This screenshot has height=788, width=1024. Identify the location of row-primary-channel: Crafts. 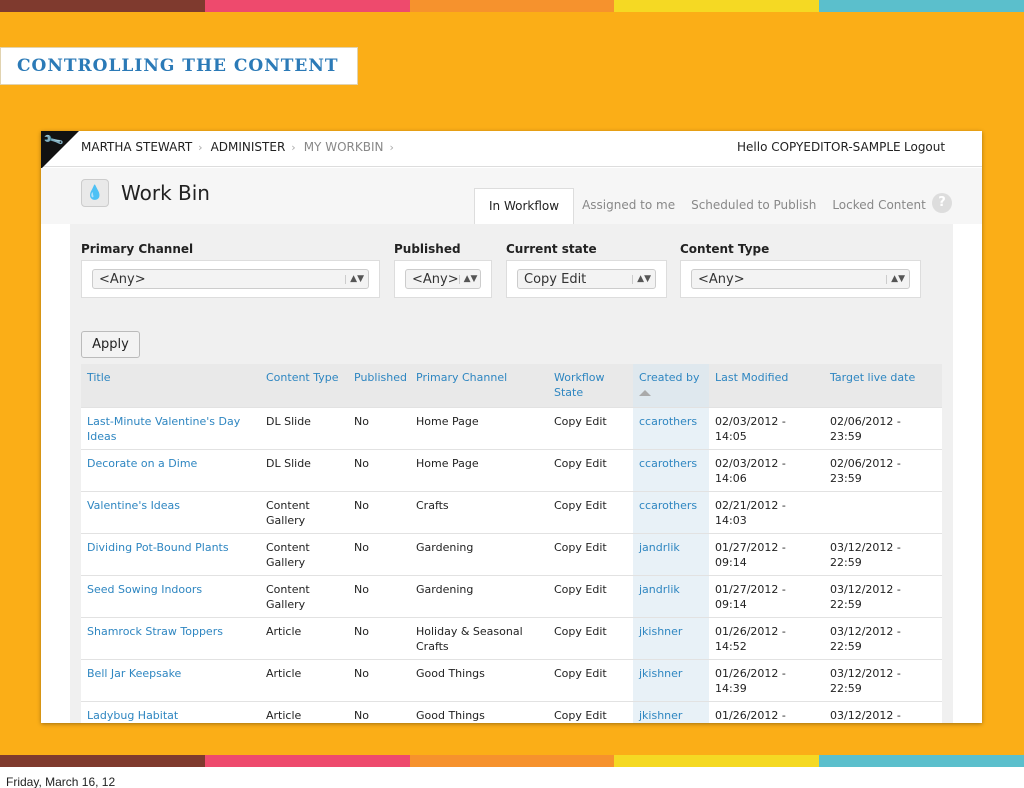
(479, 511).